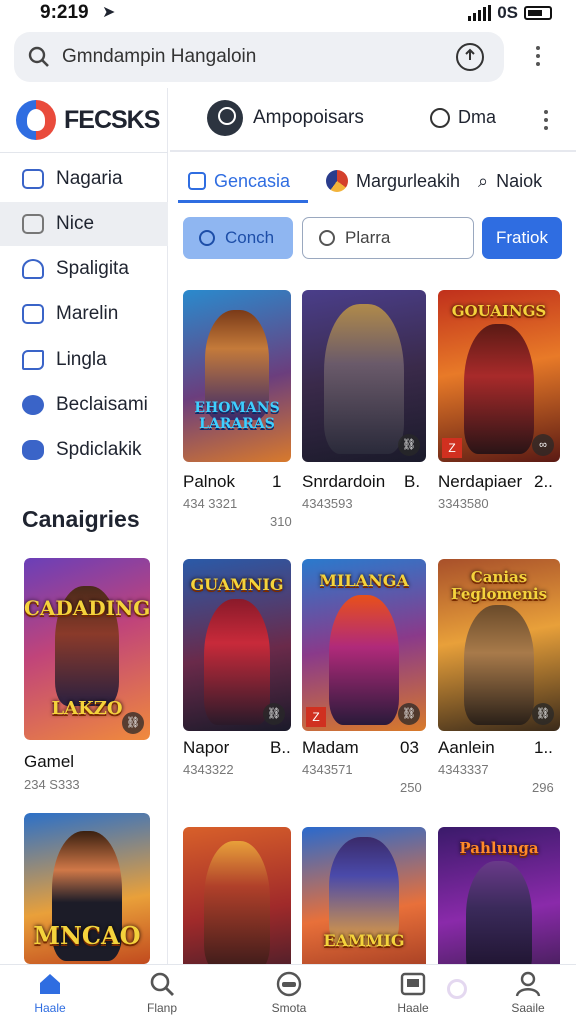  What do you see at coordinates (237, 376) in the screenshot?
I see `game-card: EHOMANS LARARAS` at bounding box center [237, 376].